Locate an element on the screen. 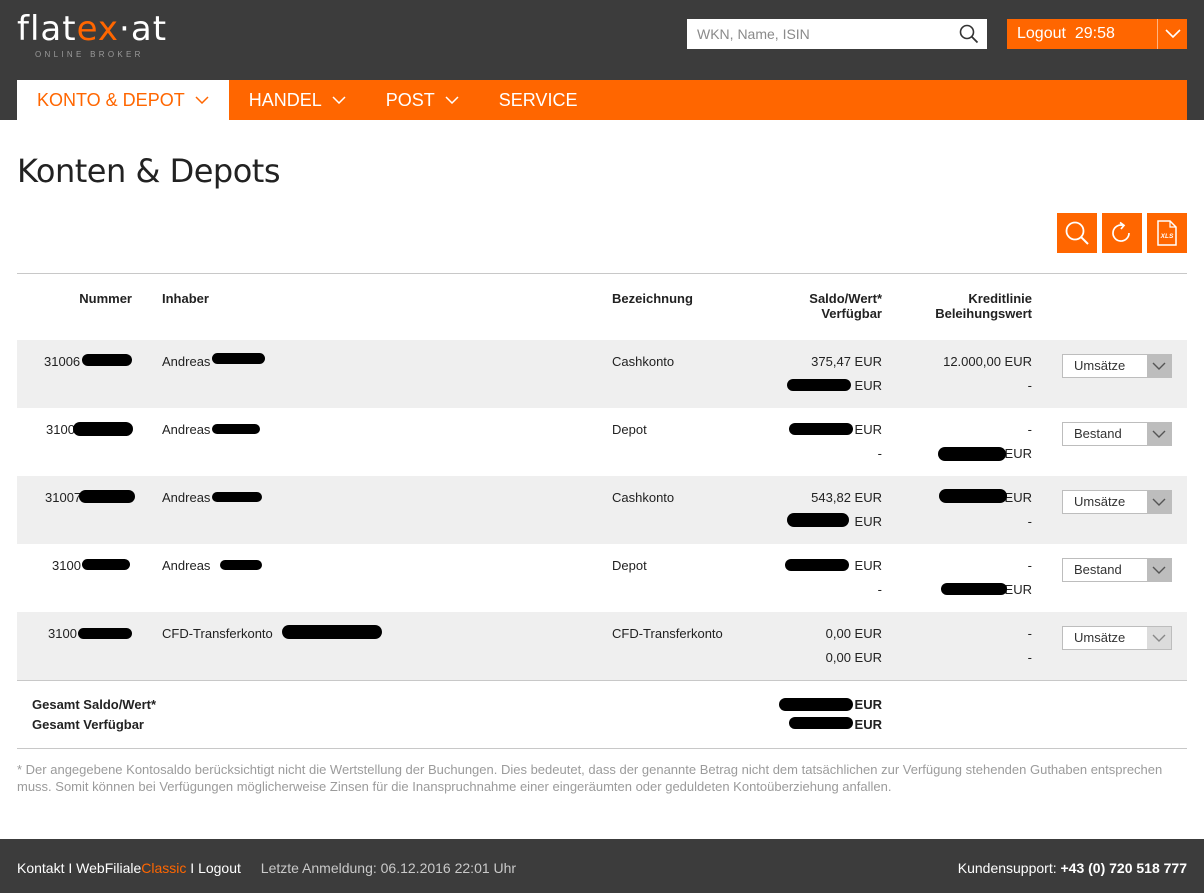 The height and width of the screenshot is (893, 1204). beleihungswert-value: EUR is located at coordinates (1018, 589).